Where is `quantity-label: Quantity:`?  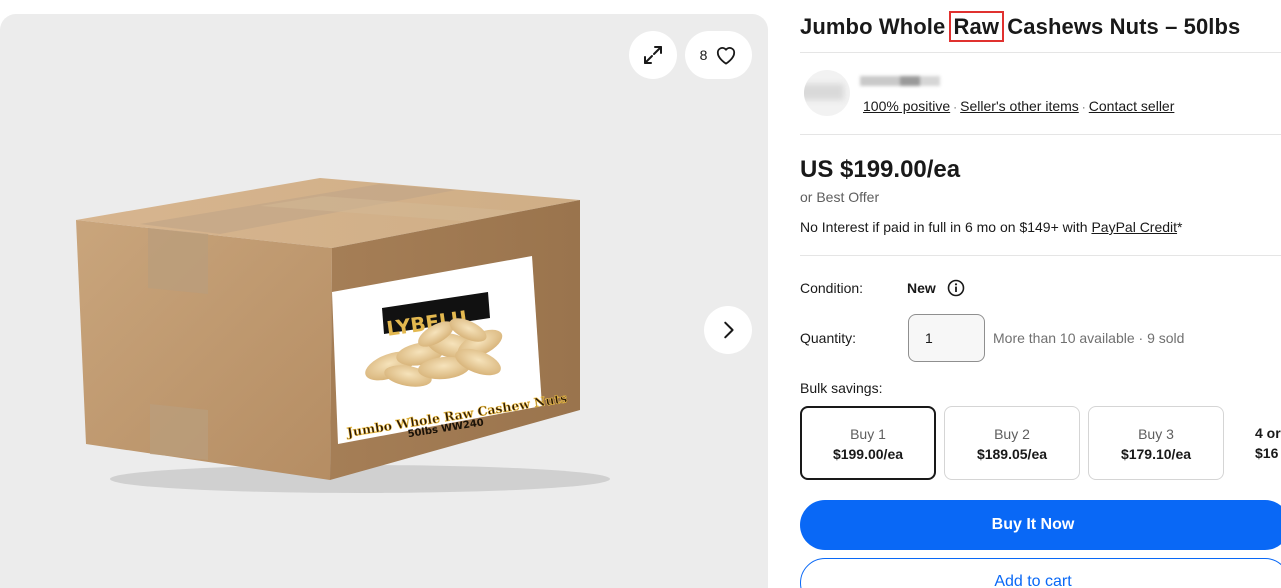 quantity-label: Quantity: is located at coordinates (828, 338).